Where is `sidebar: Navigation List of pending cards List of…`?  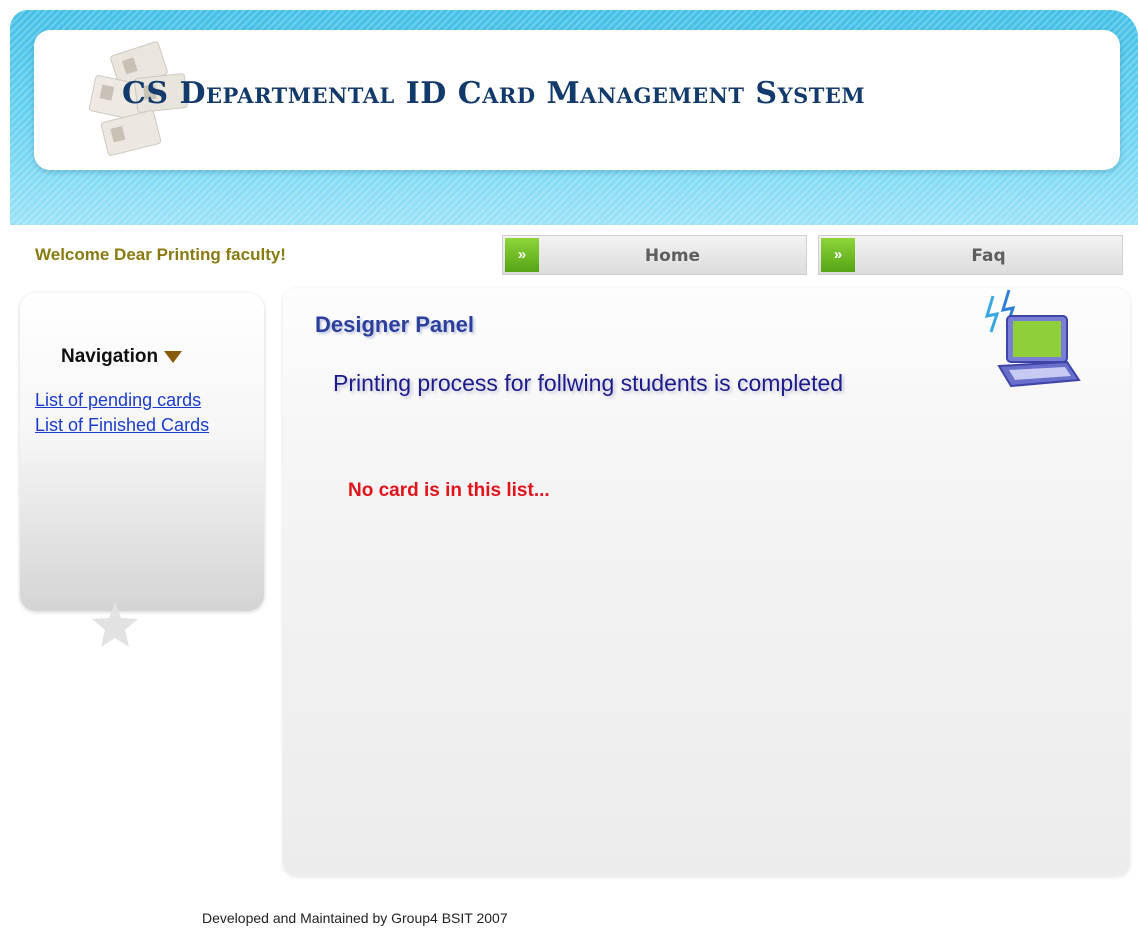 sidebar: Navigation List of pending cards List of… is located at coordinates (142, 452).